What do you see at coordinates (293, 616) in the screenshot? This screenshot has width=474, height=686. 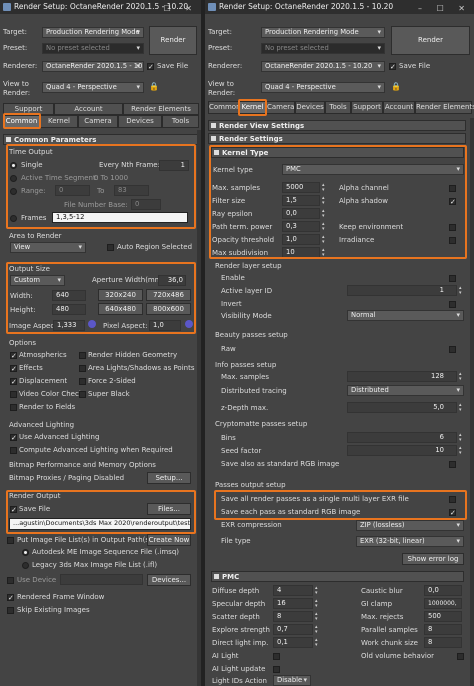 I see `scatter-depth-input: 8` at bounding box center [293, 616].